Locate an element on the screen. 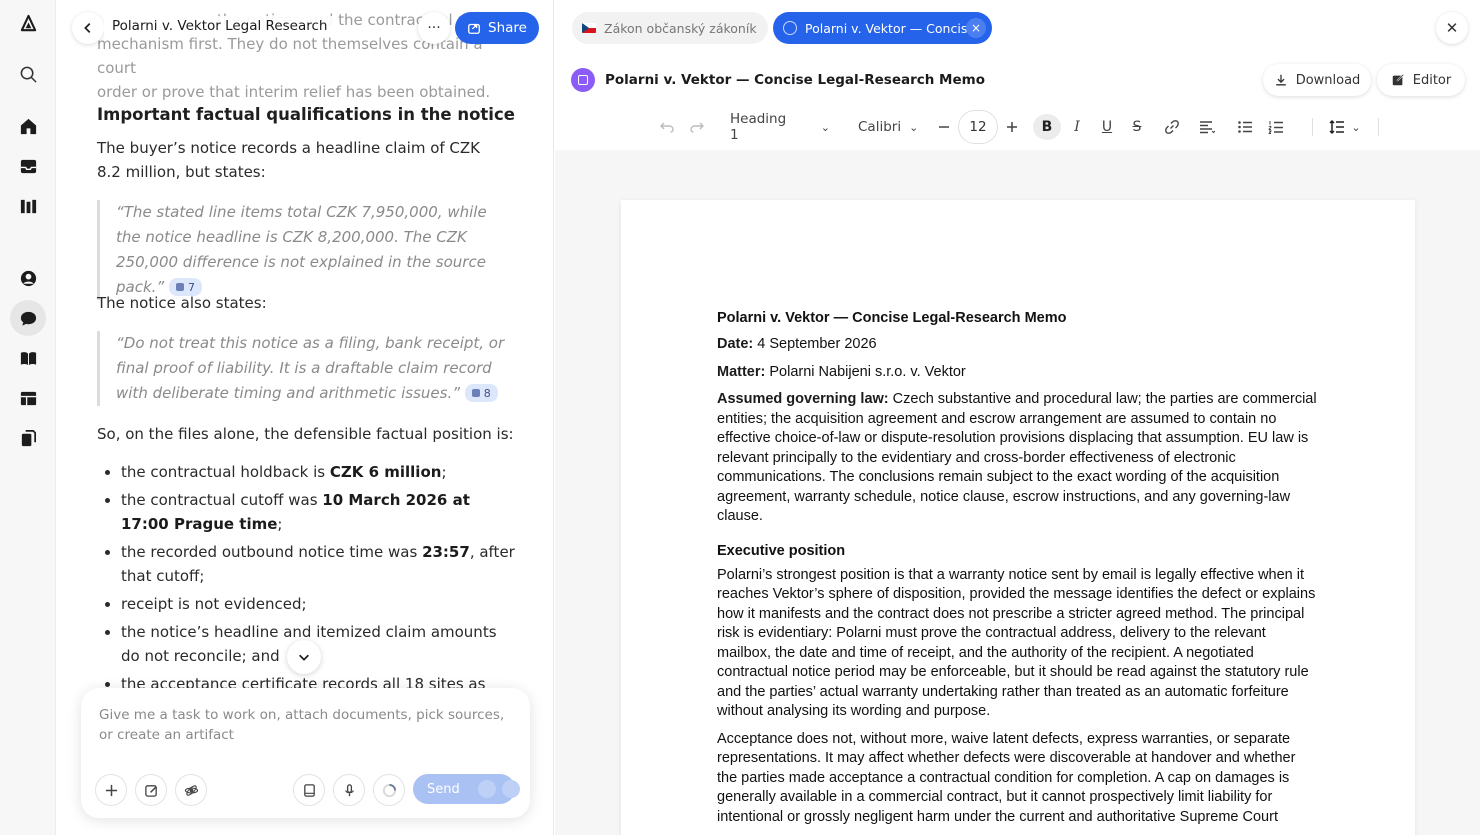 The image size is (1480, 835). toolbar-divider is located at coordinates (1378, 127).